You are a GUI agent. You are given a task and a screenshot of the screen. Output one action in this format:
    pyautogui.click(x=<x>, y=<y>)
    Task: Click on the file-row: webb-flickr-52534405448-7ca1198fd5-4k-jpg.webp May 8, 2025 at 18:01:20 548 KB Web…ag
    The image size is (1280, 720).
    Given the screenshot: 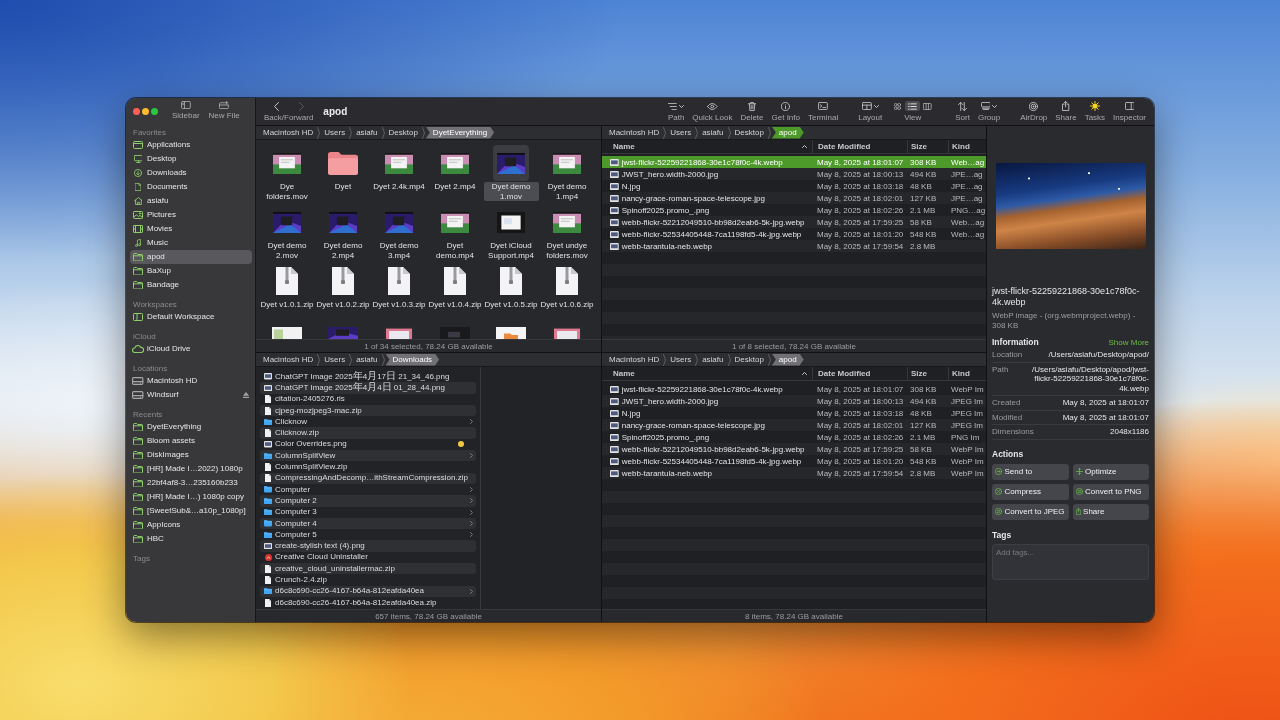 What is the action you would take?
    pyautogui.click(x=794, y=234)
    